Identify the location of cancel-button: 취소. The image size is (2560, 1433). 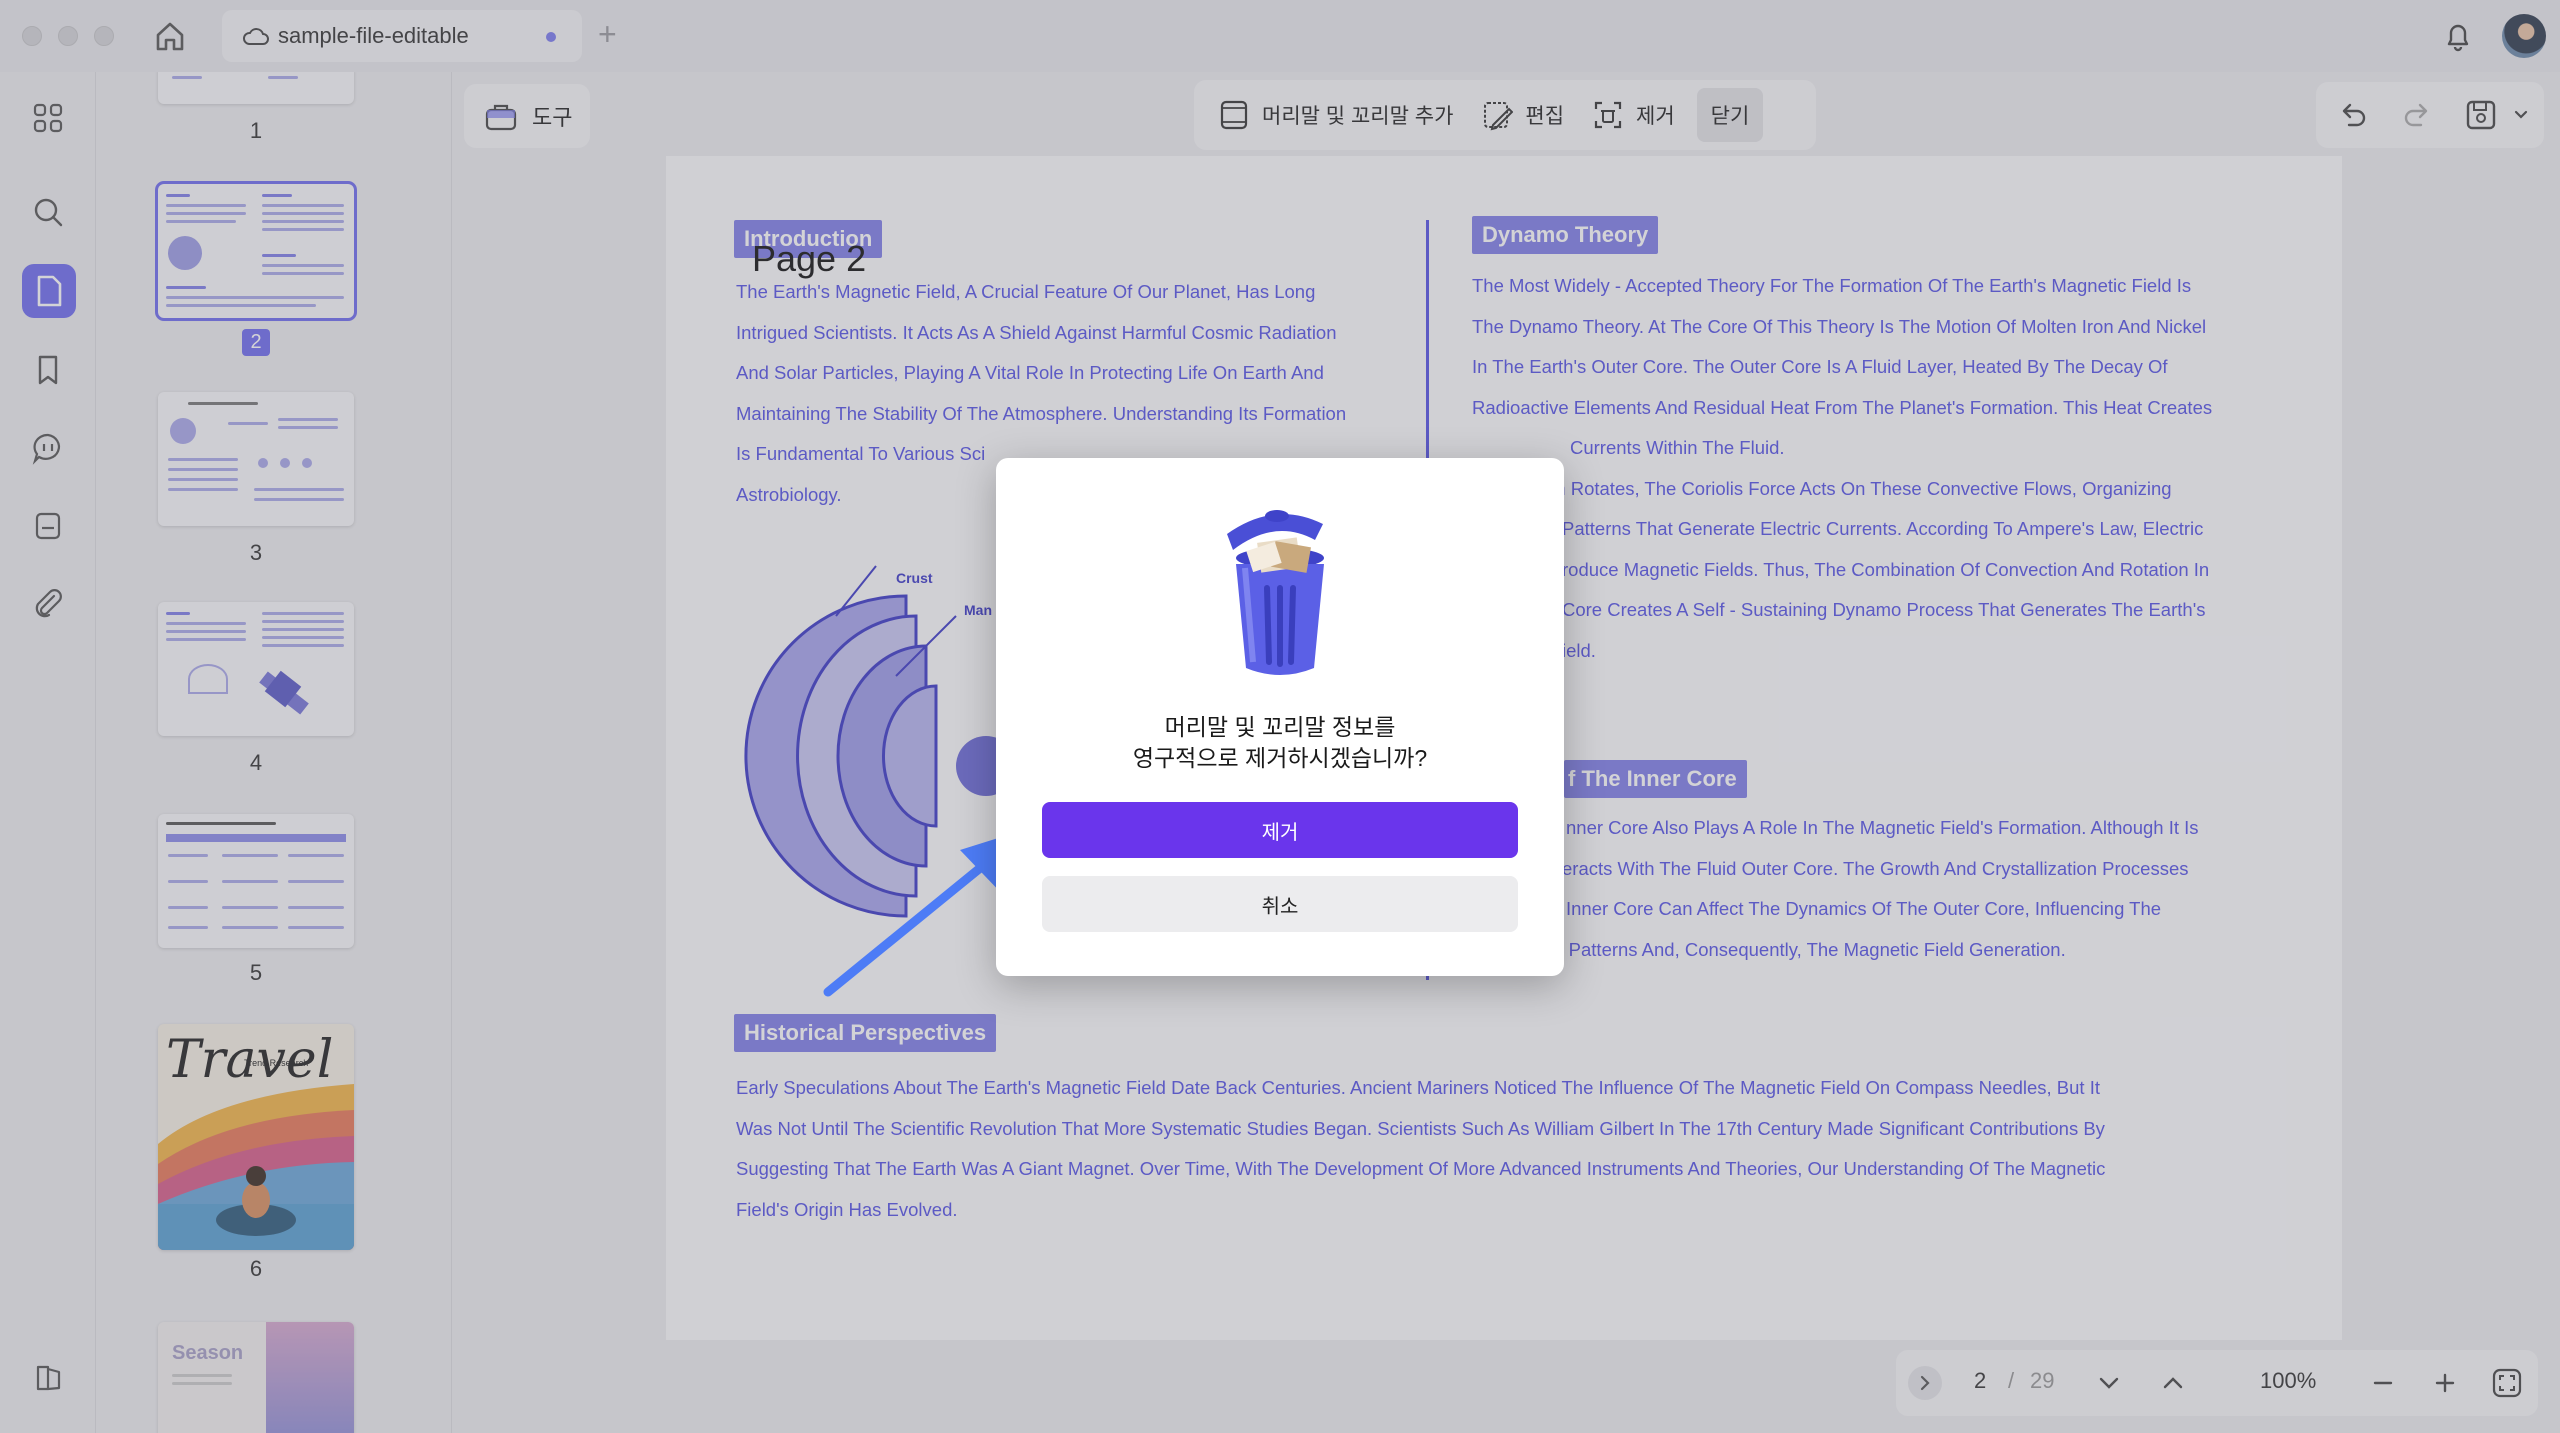
(1280, 904).